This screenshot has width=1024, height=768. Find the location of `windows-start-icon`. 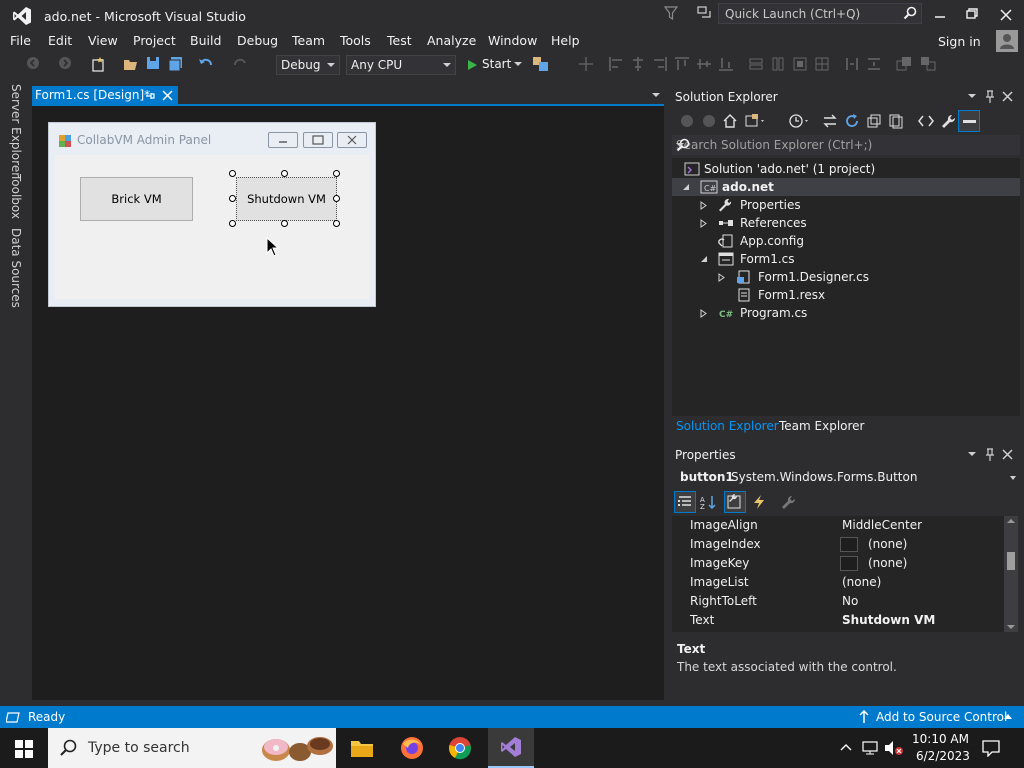

windows-start-icon is located at coordinates (24, 749).